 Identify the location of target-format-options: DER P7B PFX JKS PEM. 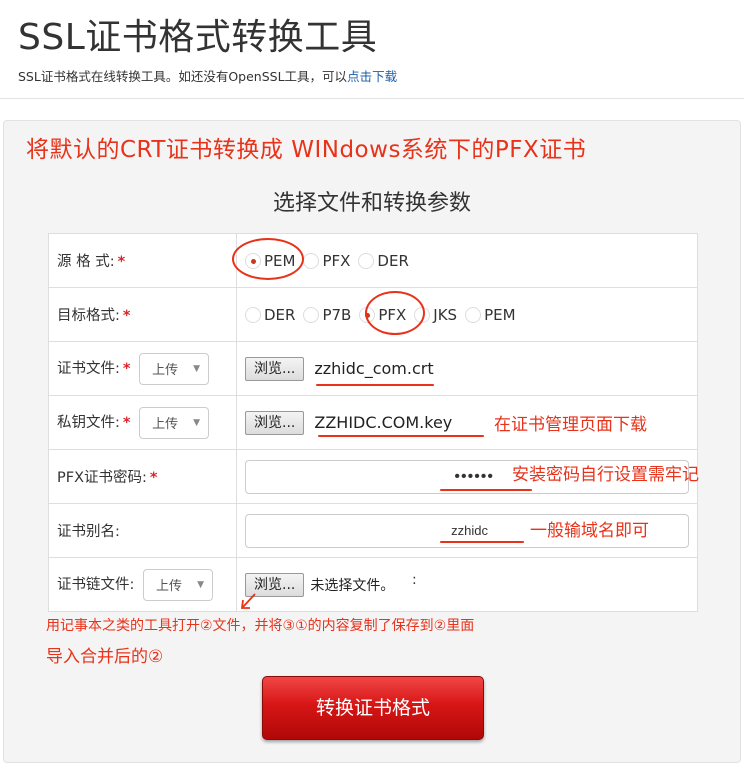
(467, 314).